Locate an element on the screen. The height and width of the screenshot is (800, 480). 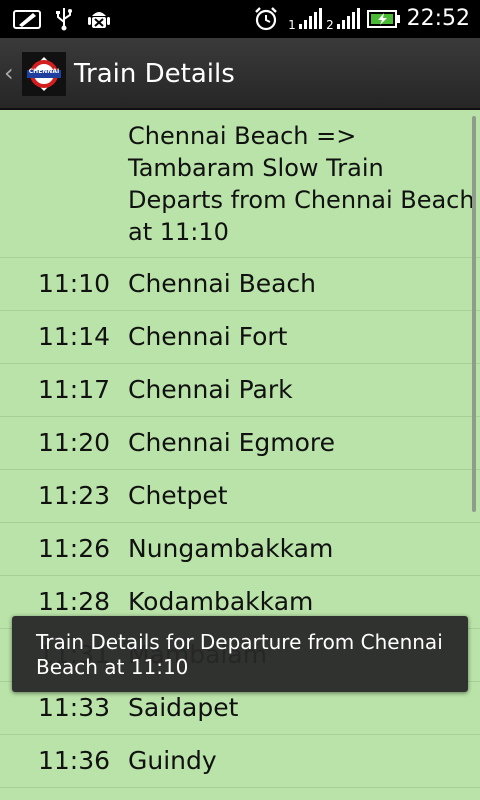
stop-time: 11:20 is located at coordinates (74, 442).